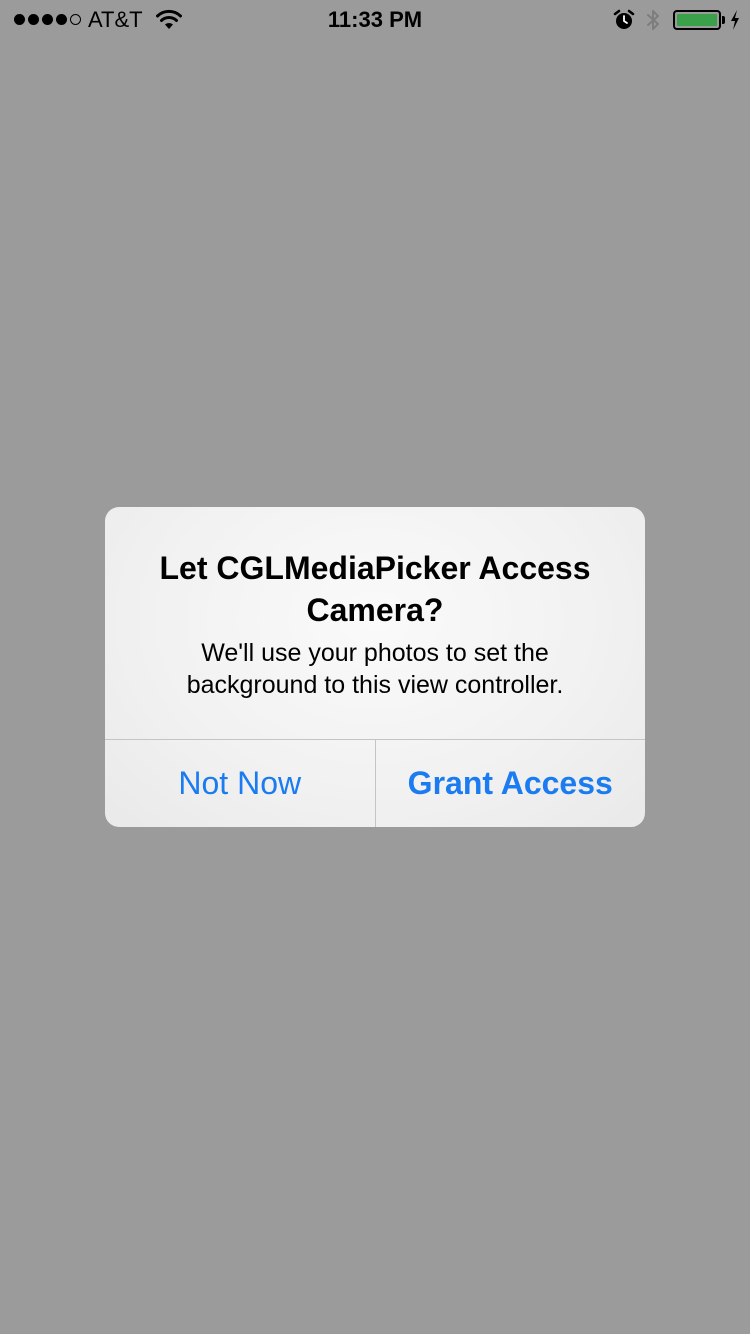 The width and height of the screenshot is (750, 1334). I want to click on battery-fill, so click(697, 20).